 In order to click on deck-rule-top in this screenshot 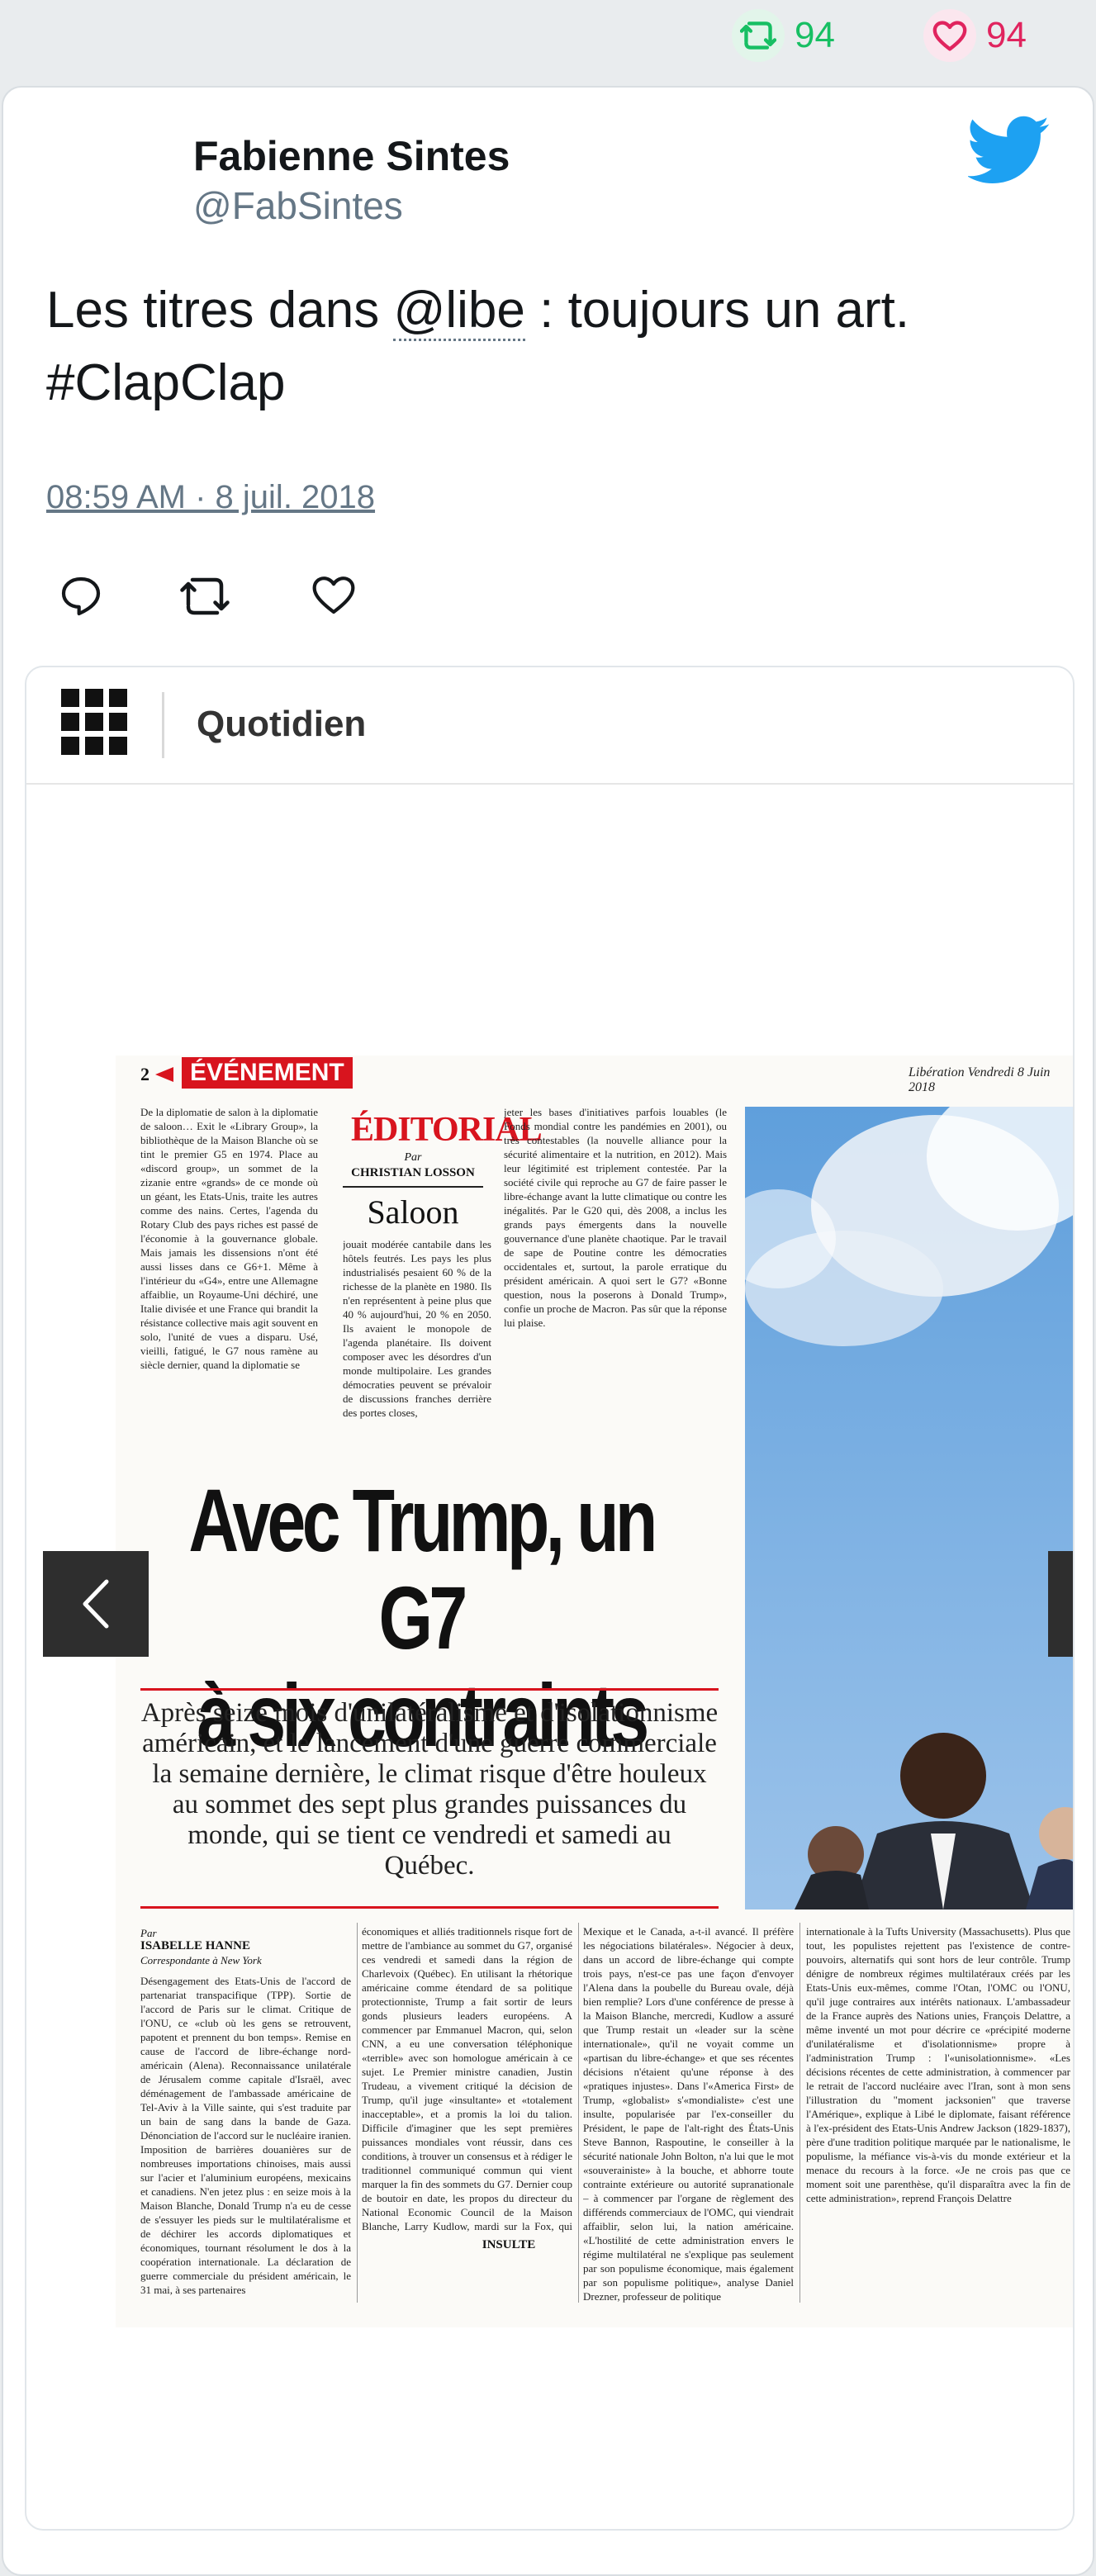, I will do `click(430, 1689)`.